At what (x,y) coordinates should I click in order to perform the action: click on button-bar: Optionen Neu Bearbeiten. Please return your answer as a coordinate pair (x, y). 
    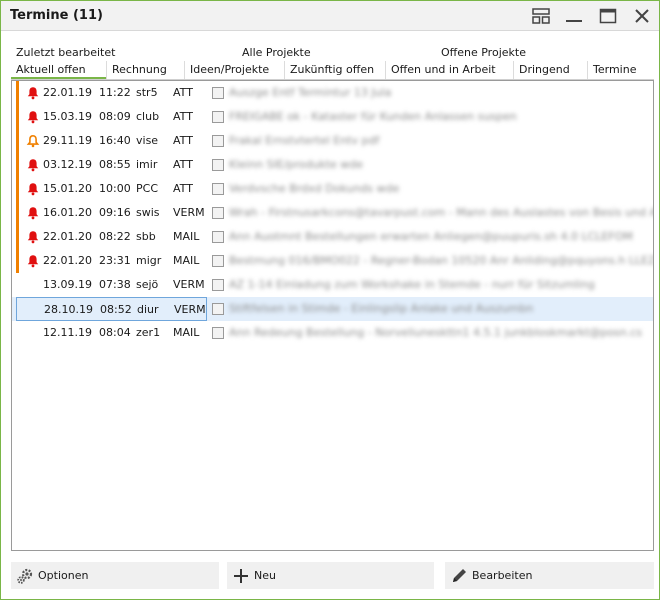
    Looking at the image, I should click on (332, 575).